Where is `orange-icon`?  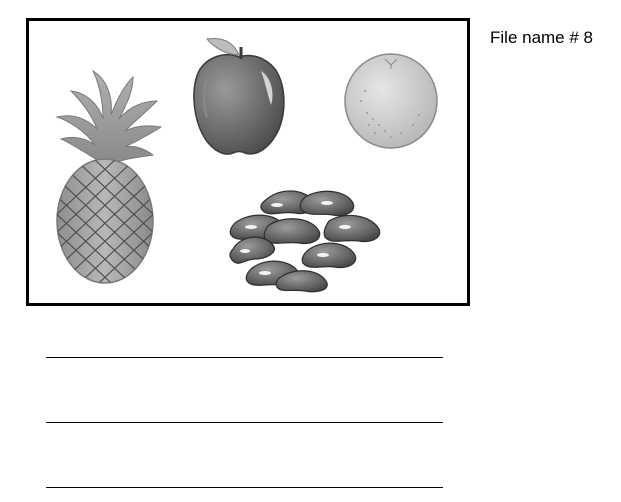
orange-icon is located at coordinates (391, 101).